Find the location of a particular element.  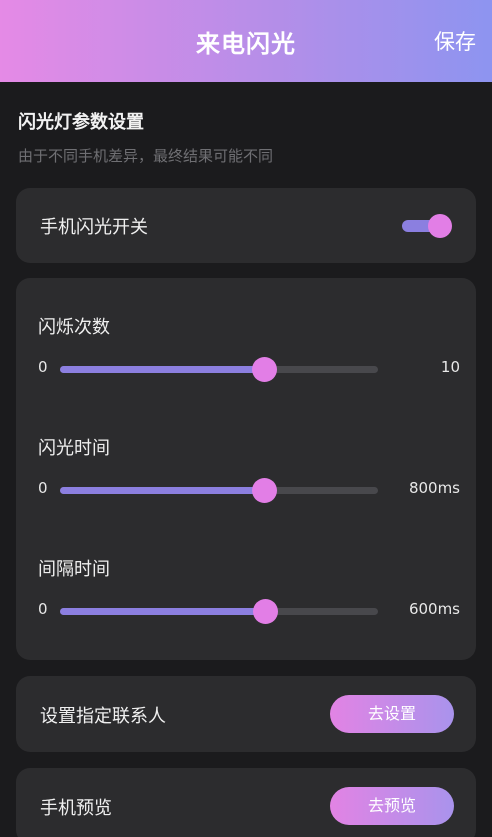

flash-duration-max: 800ms is located at coordinates (434, 488).